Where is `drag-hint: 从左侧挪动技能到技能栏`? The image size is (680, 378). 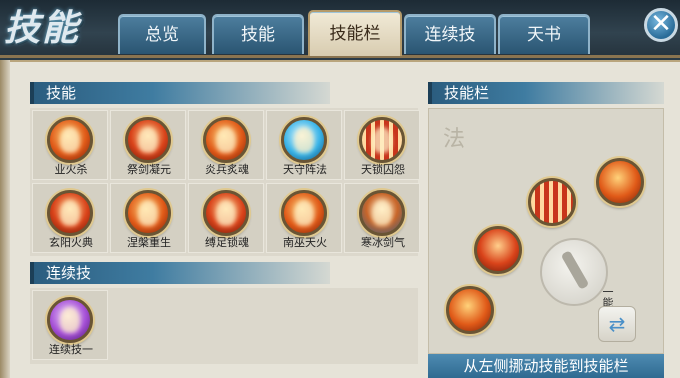
drag-hint: 从左侧挪动技能到技能栏 is located at coordinates (546, 366).